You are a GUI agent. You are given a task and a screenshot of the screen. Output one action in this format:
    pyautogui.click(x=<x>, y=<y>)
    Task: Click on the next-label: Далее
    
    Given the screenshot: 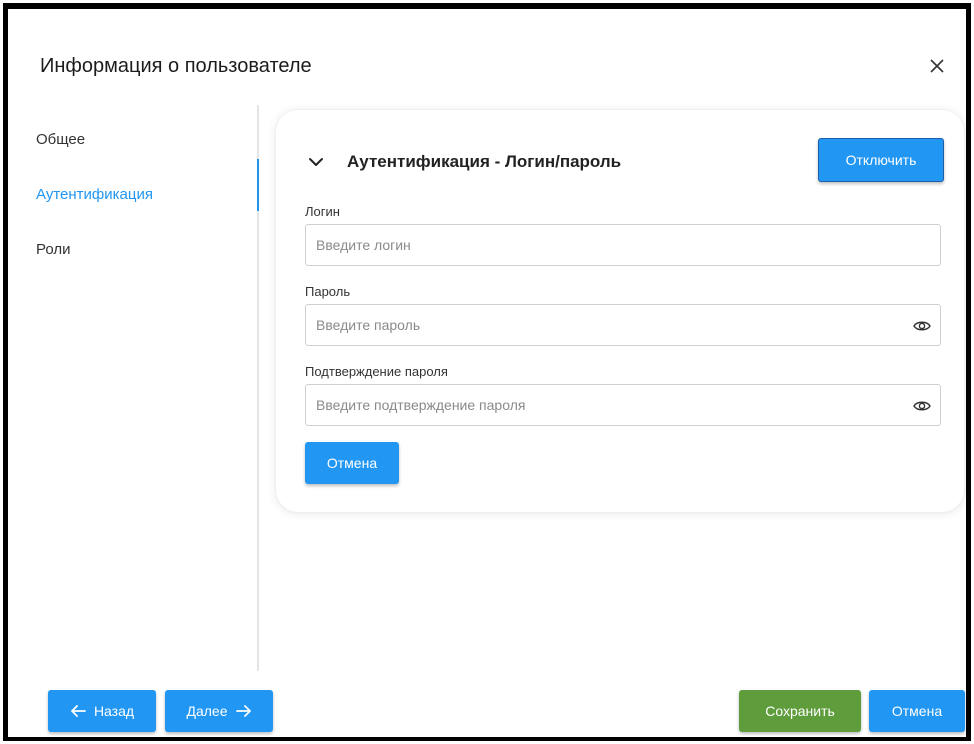 What is the action you would take?
    pyautogui.click(x=207, y=711)
    